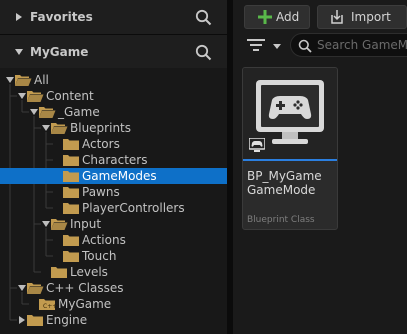 This screenshot has width=407, height=334. What do you see at coordinates (85, 288) in the screenshot?
I see `tree-item-label: C++ Classes` at bounding box center [85, 288].